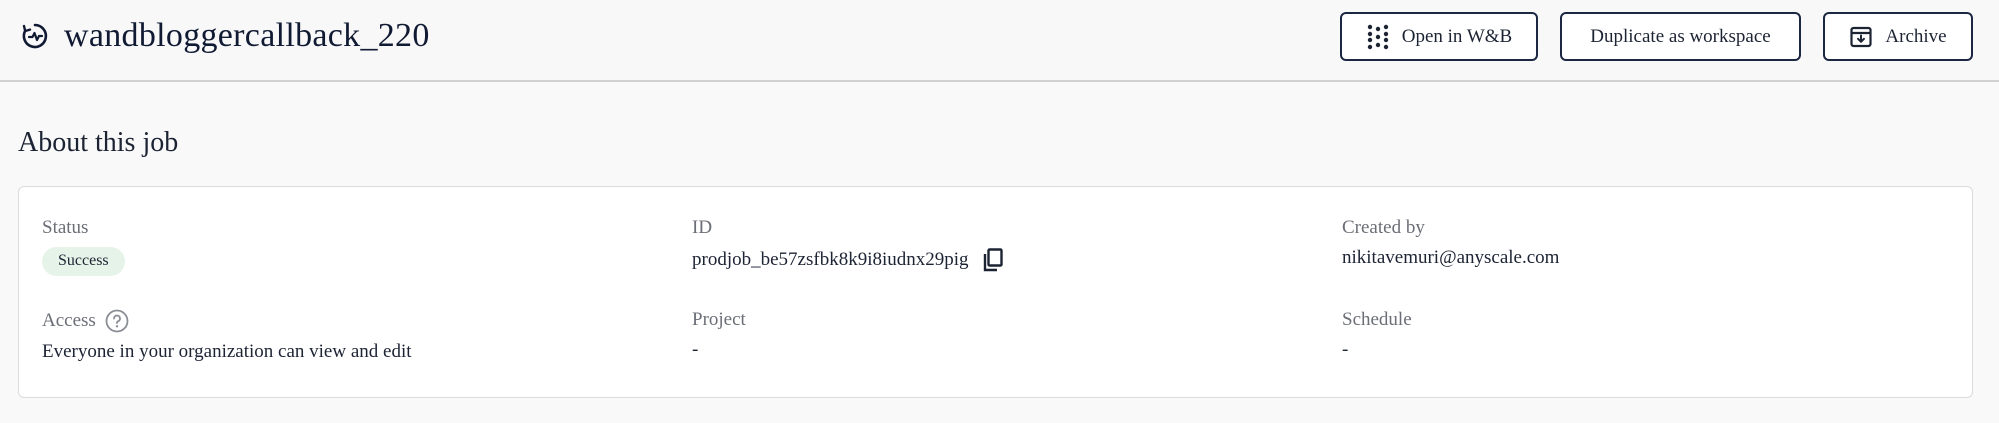 This screenshot has height=423, width=1999. Describe the element at coordinates (719, 319) in the screenshot. I see `project-label: Project` at that location.